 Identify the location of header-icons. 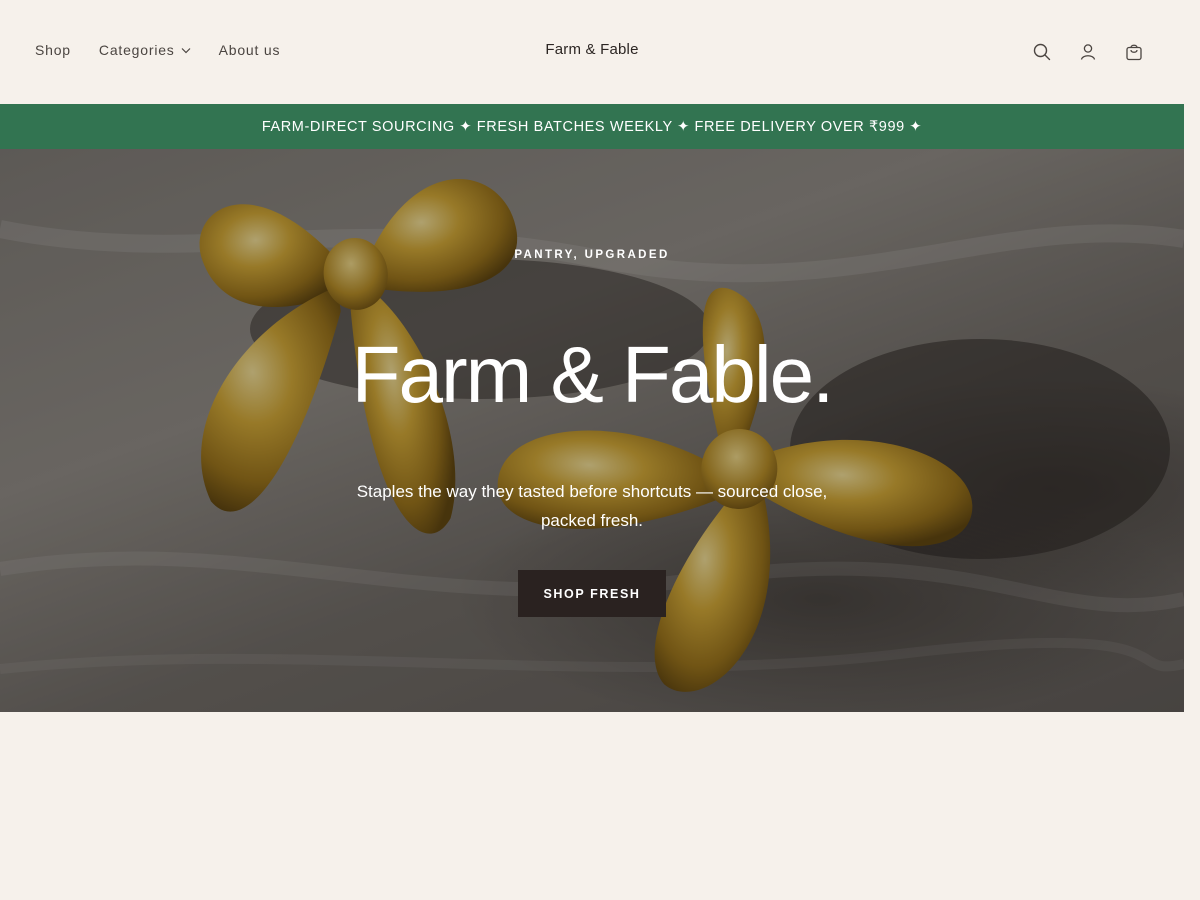
(1088, 52).